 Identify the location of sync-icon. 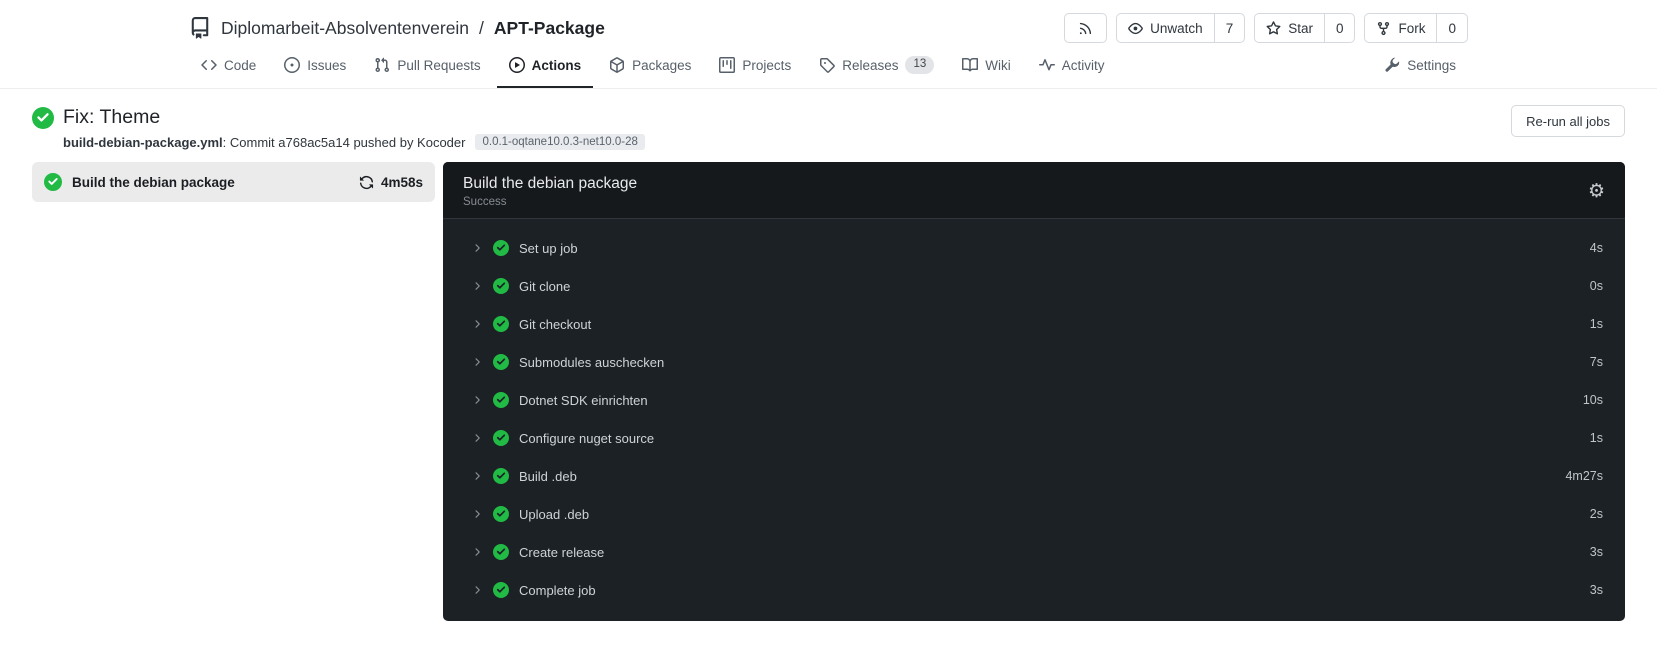
(366, 182).